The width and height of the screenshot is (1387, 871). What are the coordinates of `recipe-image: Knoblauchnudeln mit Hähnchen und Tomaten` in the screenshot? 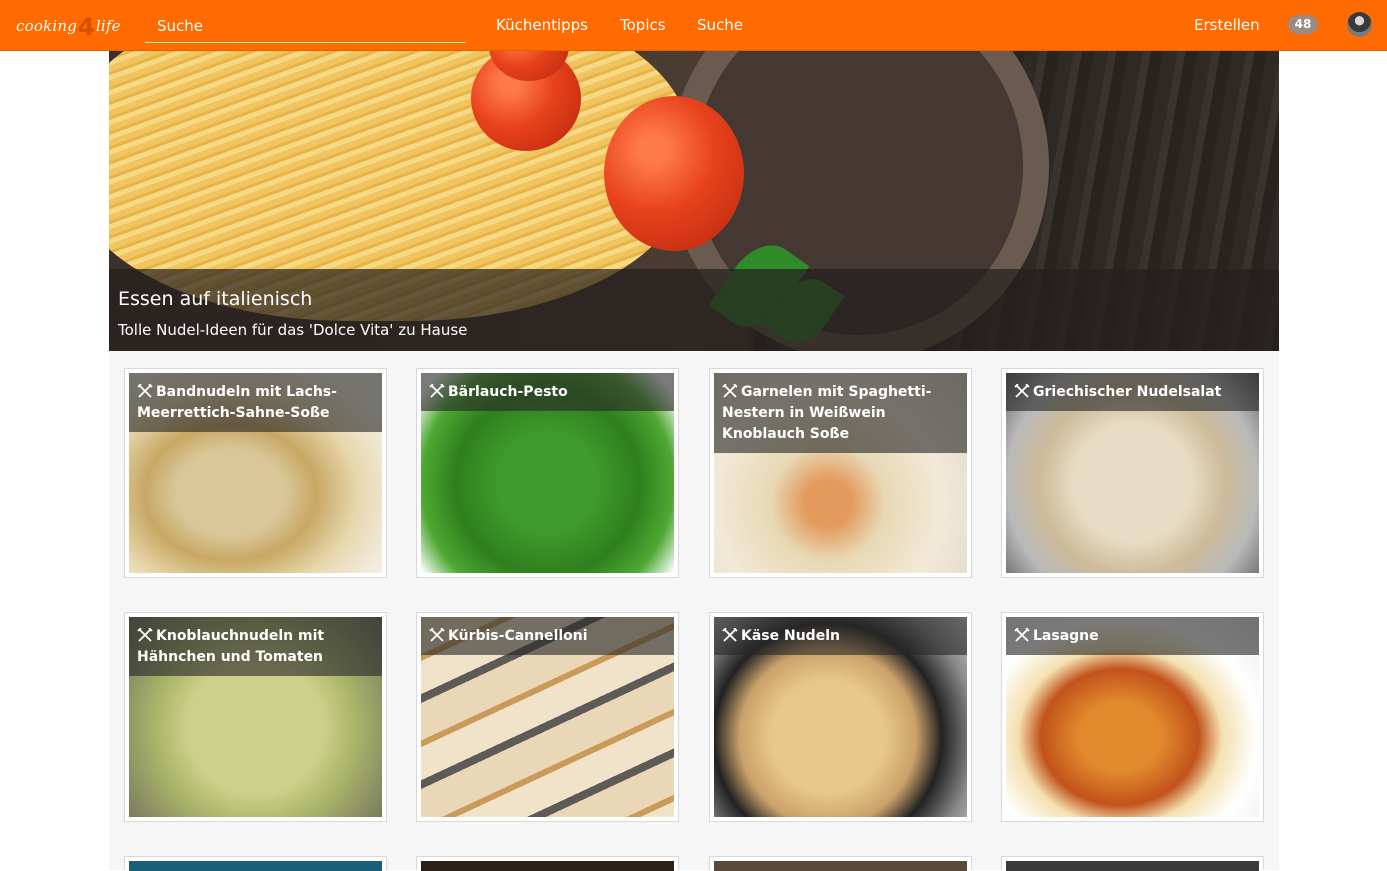 It's located at (255, 717).